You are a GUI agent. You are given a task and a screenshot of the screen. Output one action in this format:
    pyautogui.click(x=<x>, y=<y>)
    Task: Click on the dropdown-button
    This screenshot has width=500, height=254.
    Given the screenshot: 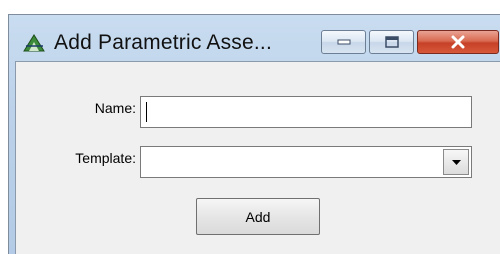 What is the action you would take?
    pyautogui.click(x=456, y=162)
    